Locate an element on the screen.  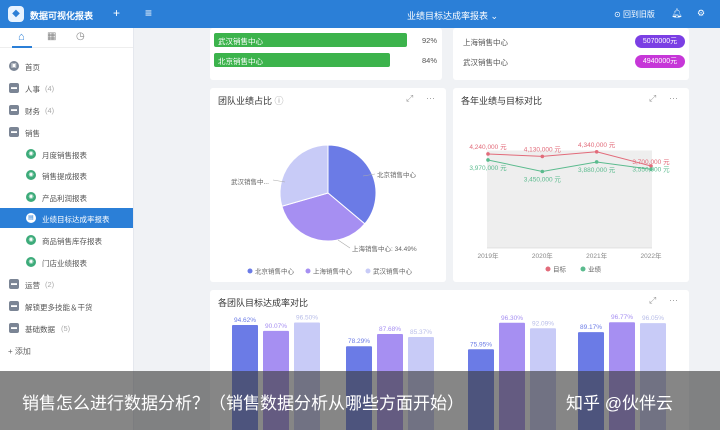
data-label: 3,550,000 元 is located at coordinates (651, 169).